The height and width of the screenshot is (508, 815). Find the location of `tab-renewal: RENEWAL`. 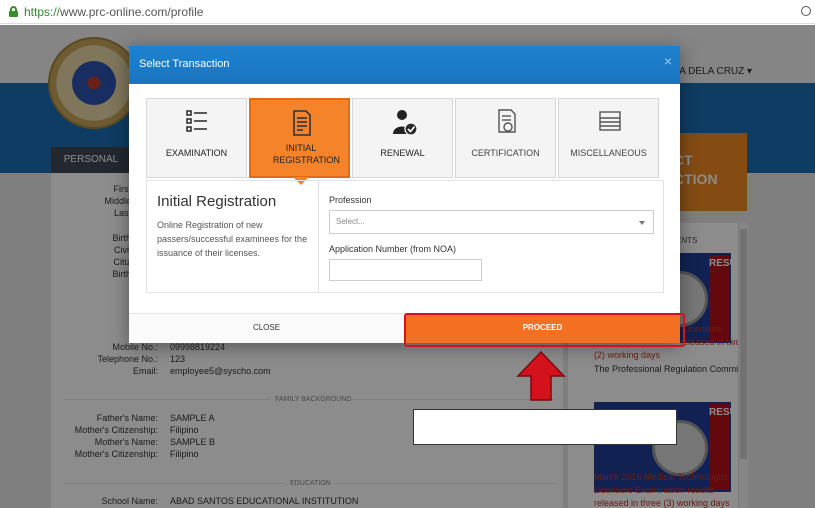

tab-renewal: RENEWAL is located at coordinates (402, 138).